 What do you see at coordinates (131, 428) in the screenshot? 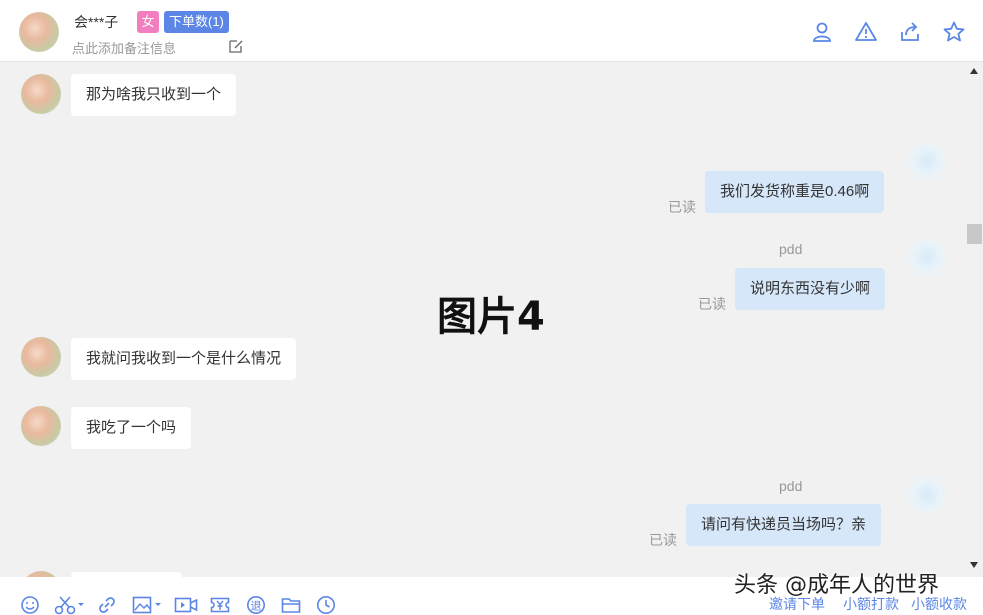
I see `incoming-message: 我吃了一个吗` at bounding box center [131, 428].